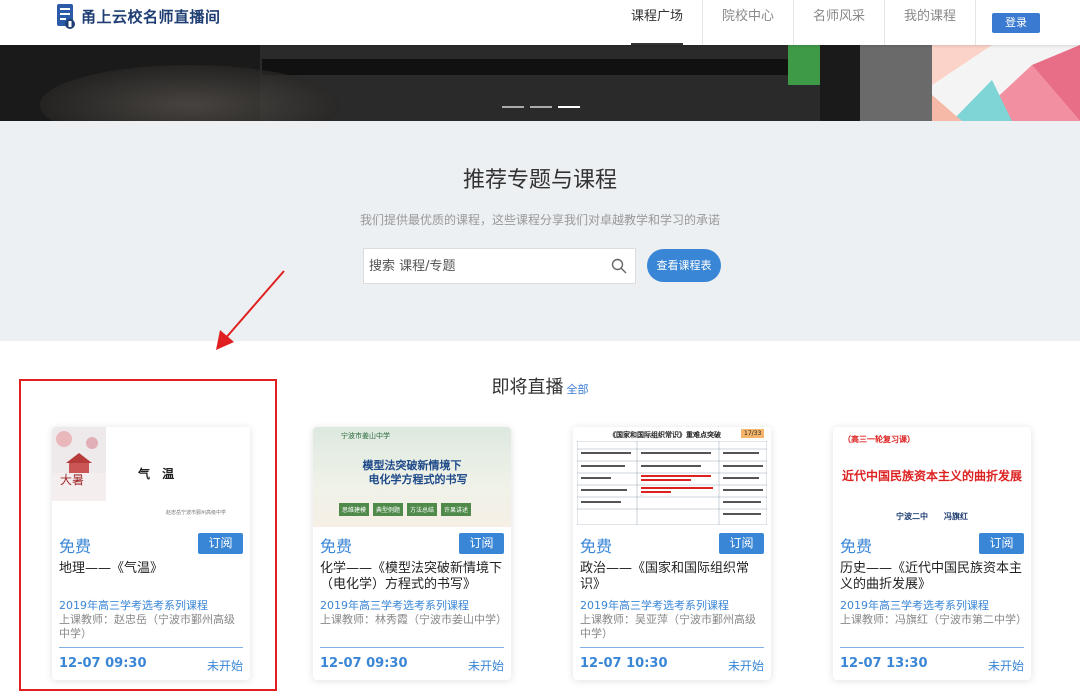  What do you see at coordinates (418, 479) in the screenshot?
I see `cover-line2-text: 电化学方程式的书写` at bounding box center [418, 479].